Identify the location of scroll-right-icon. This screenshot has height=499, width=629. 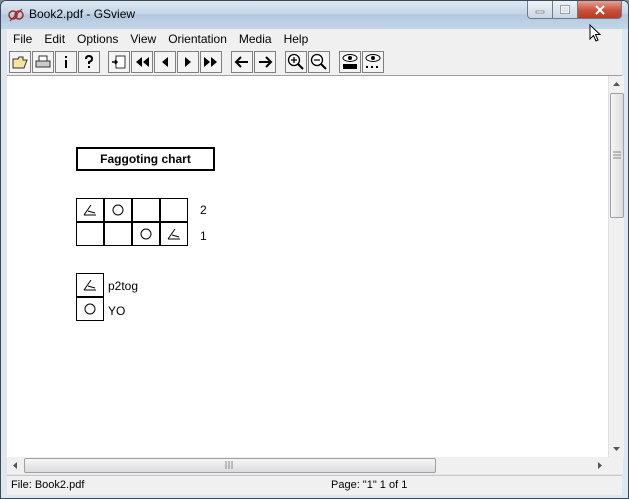
(600, 465).